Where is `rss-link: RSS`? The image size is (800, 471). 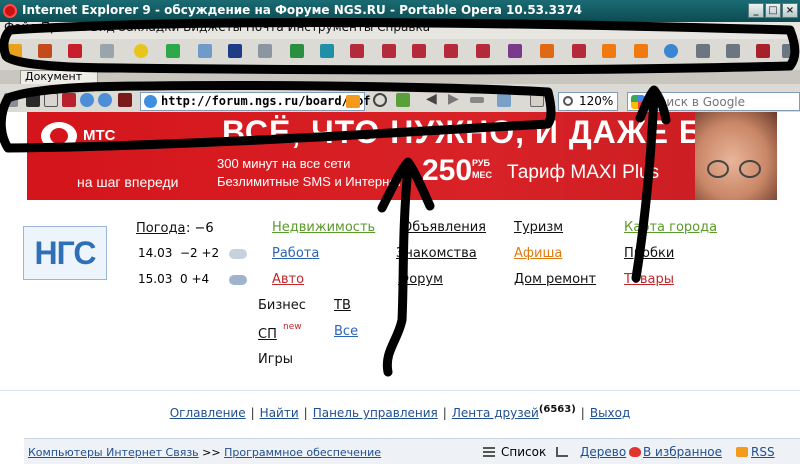
rss-link: RSS is located at coordinates (763, 452).